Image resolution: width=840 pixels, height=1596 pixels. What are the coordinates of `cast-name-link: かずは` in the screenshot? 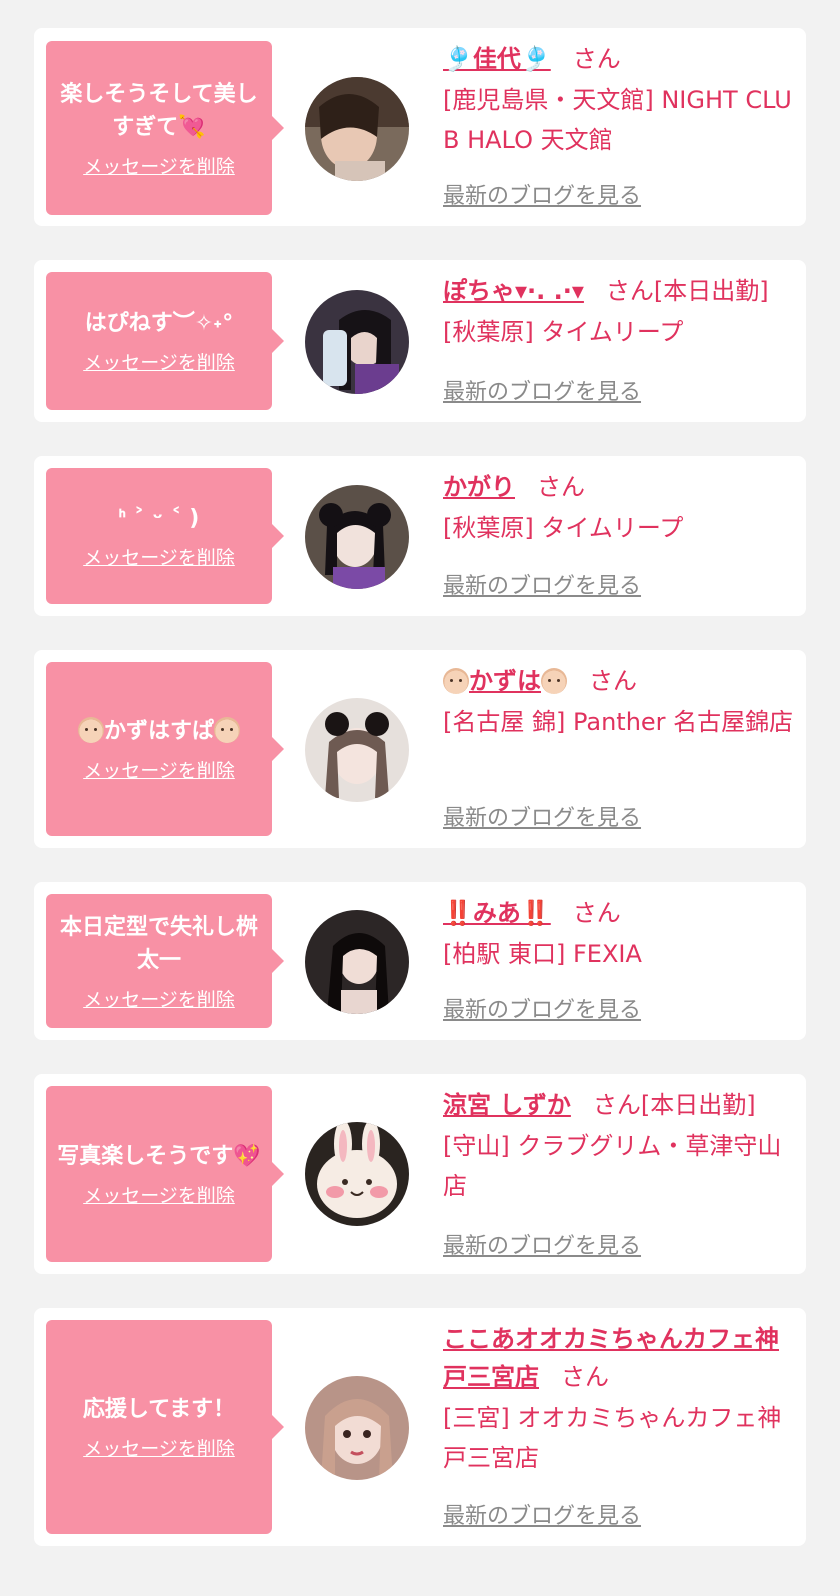 It's located at (505, 681).